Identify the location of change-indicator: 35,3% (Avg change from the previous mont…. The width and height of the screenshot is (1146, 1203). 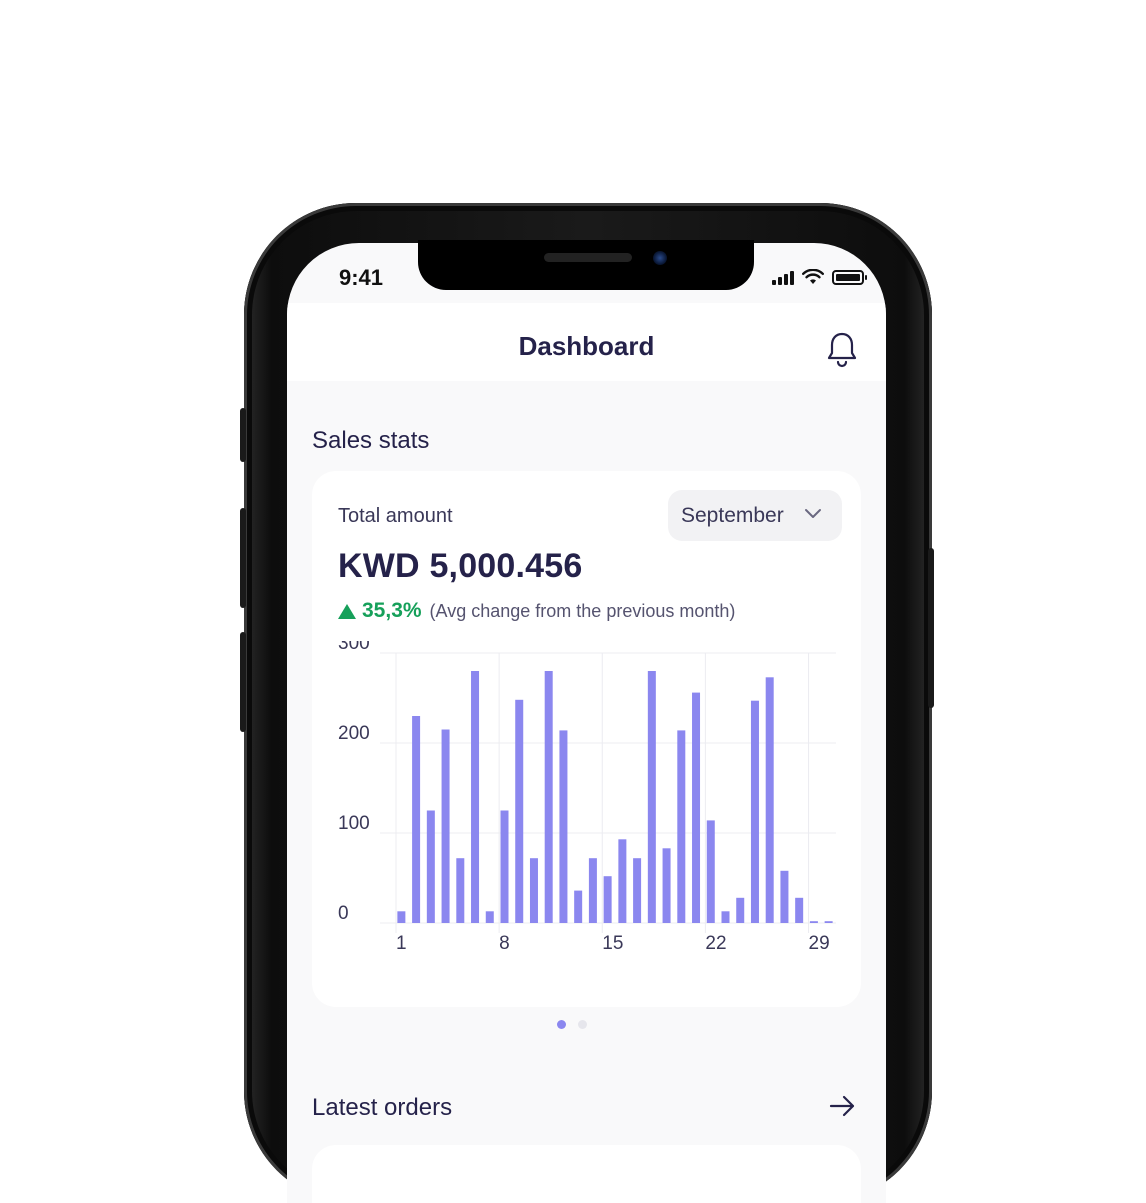
(536, 611).